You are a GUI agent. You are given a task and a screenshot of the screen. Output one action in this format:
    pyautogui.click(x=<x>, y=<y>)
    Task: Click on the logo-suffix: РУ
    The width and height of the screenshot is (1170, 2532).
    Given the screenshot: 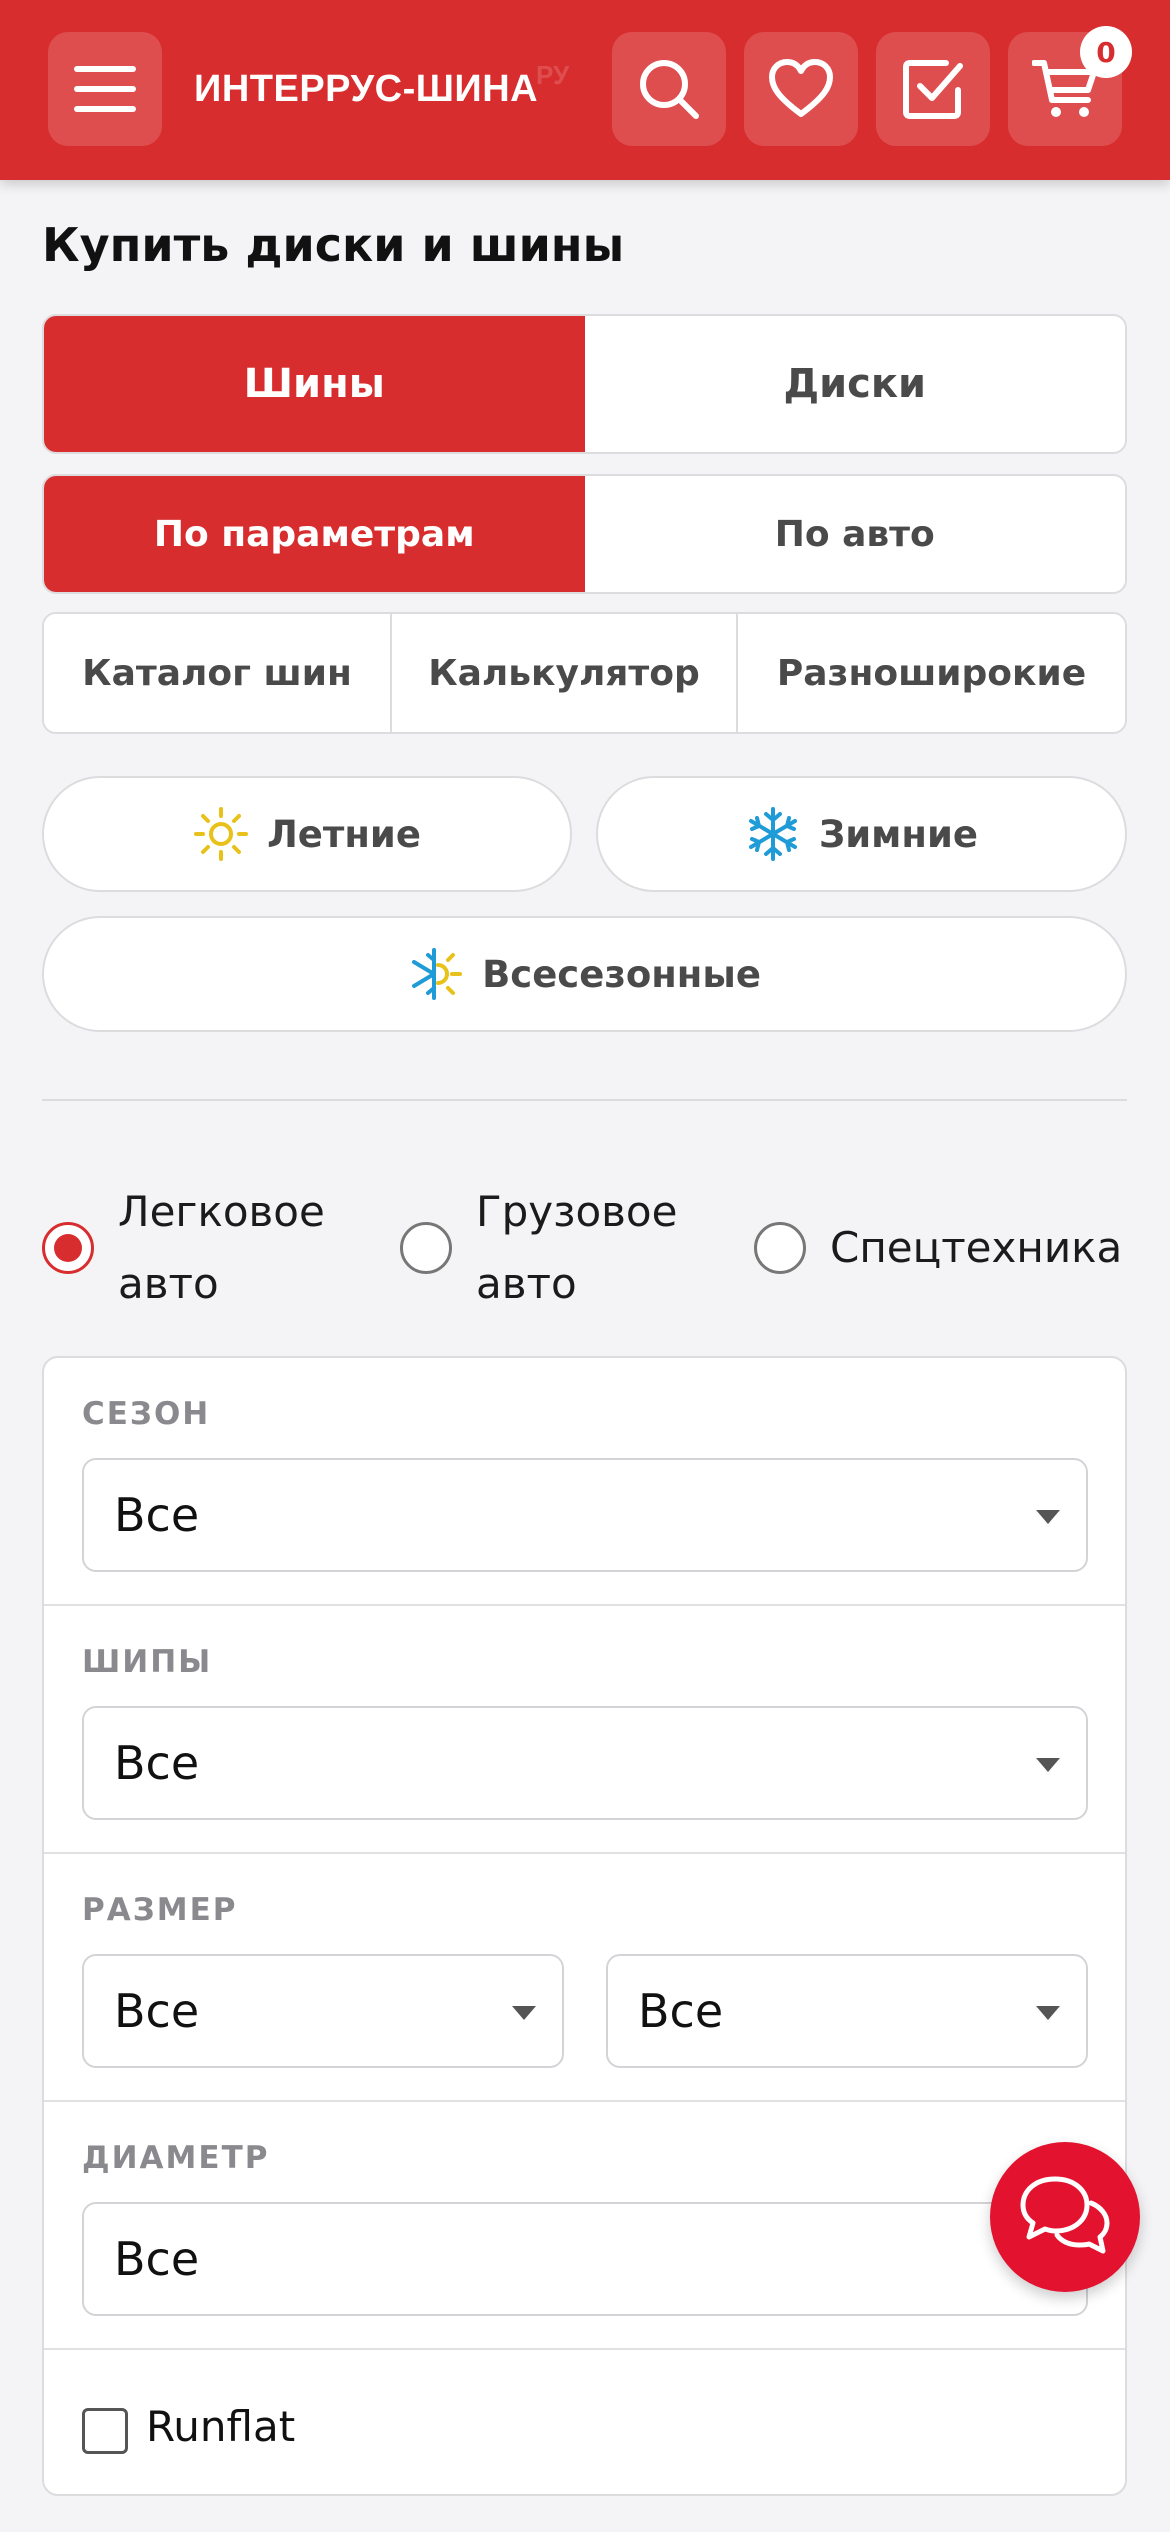 What is the action you would take?
    pyautogui.click(x=553, y=75)
    